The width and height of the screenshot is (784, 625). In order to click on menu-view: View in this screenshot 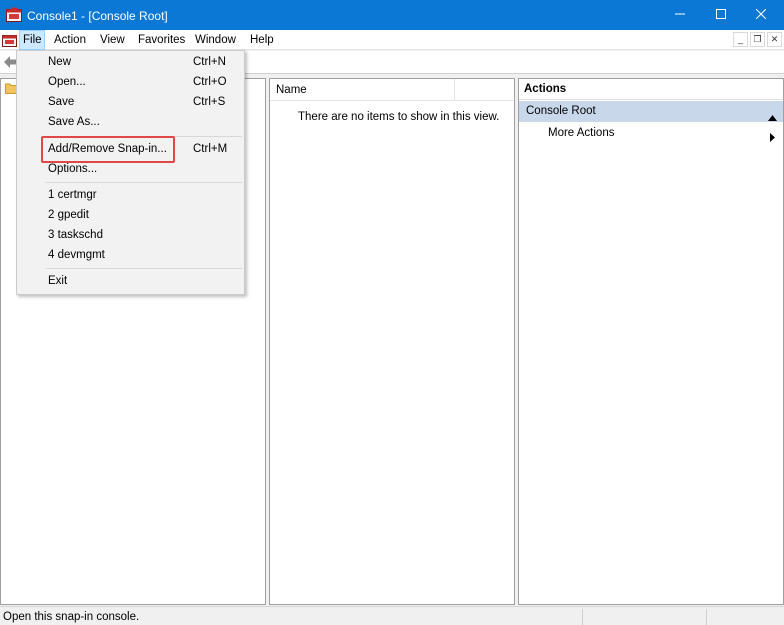, I will do `click(112, 40)`.